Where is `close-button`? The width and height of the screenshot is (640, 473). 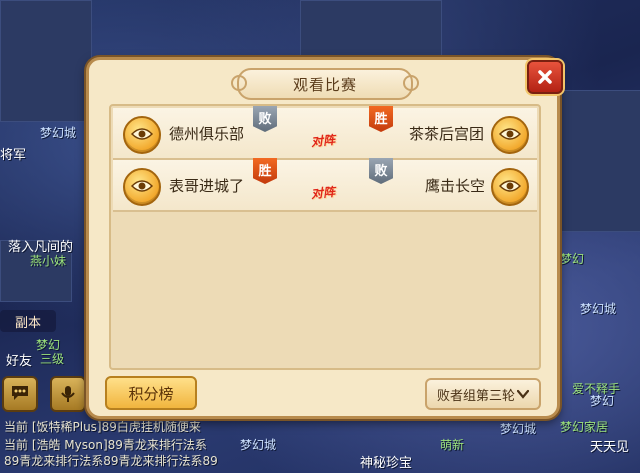
close-button is located at coordinates (545, 77).